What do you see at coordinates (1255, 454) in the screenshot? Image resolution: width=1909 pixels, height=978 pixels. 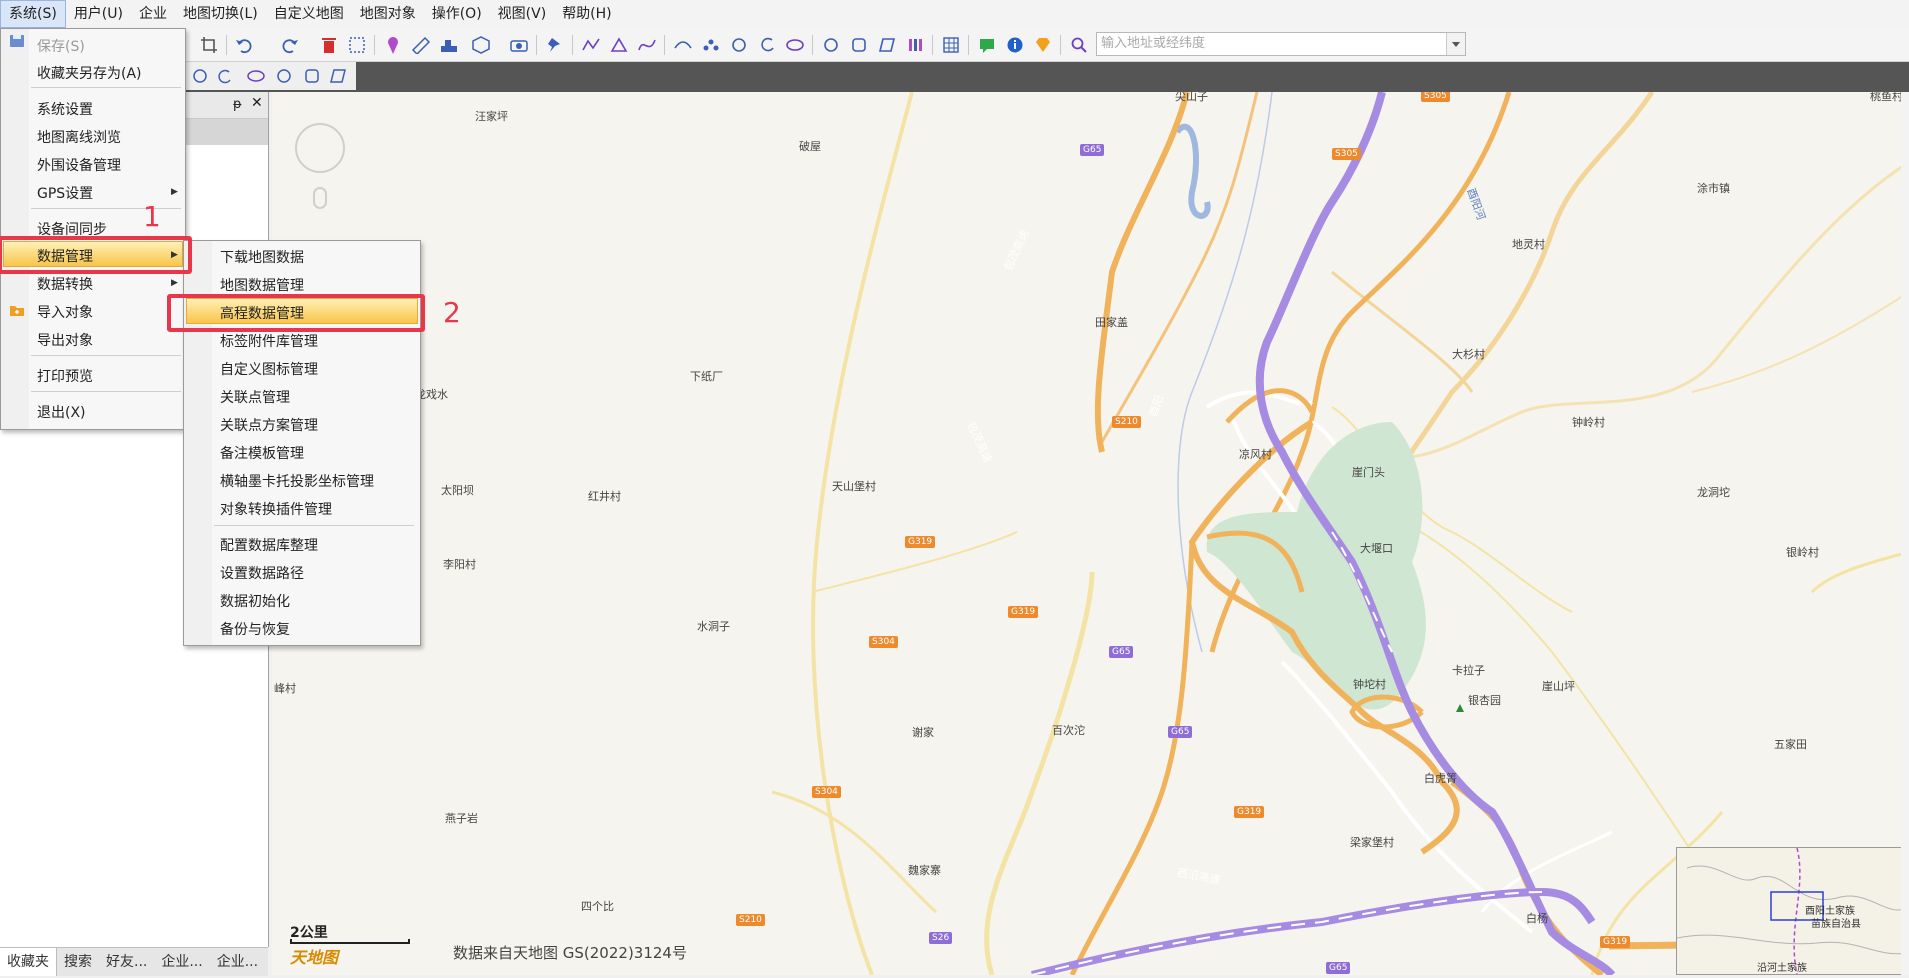 I see `map-label: 凉风村` at bounding box center [1255, 454].